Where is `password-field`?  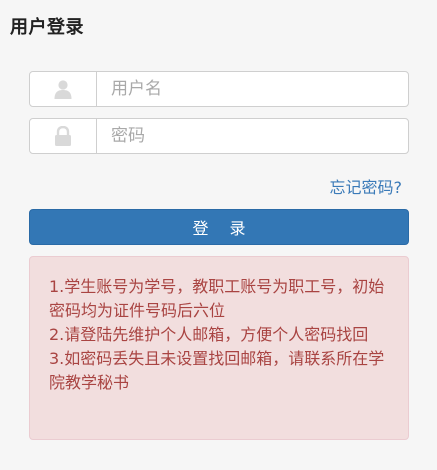 password-field is located at coordinates (219, 136).